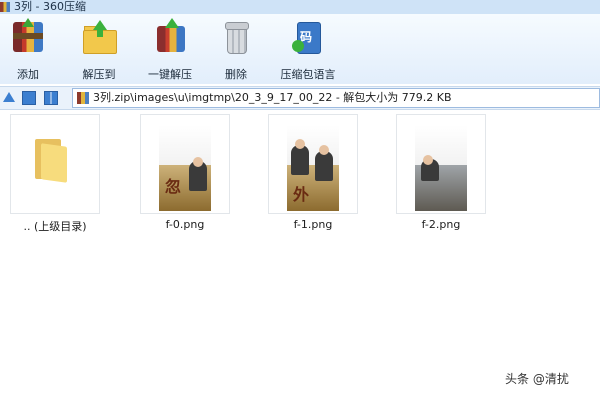 This screenshot has height=400, width=600. I want to click on one-click-extract-icon, so click(170, 36).